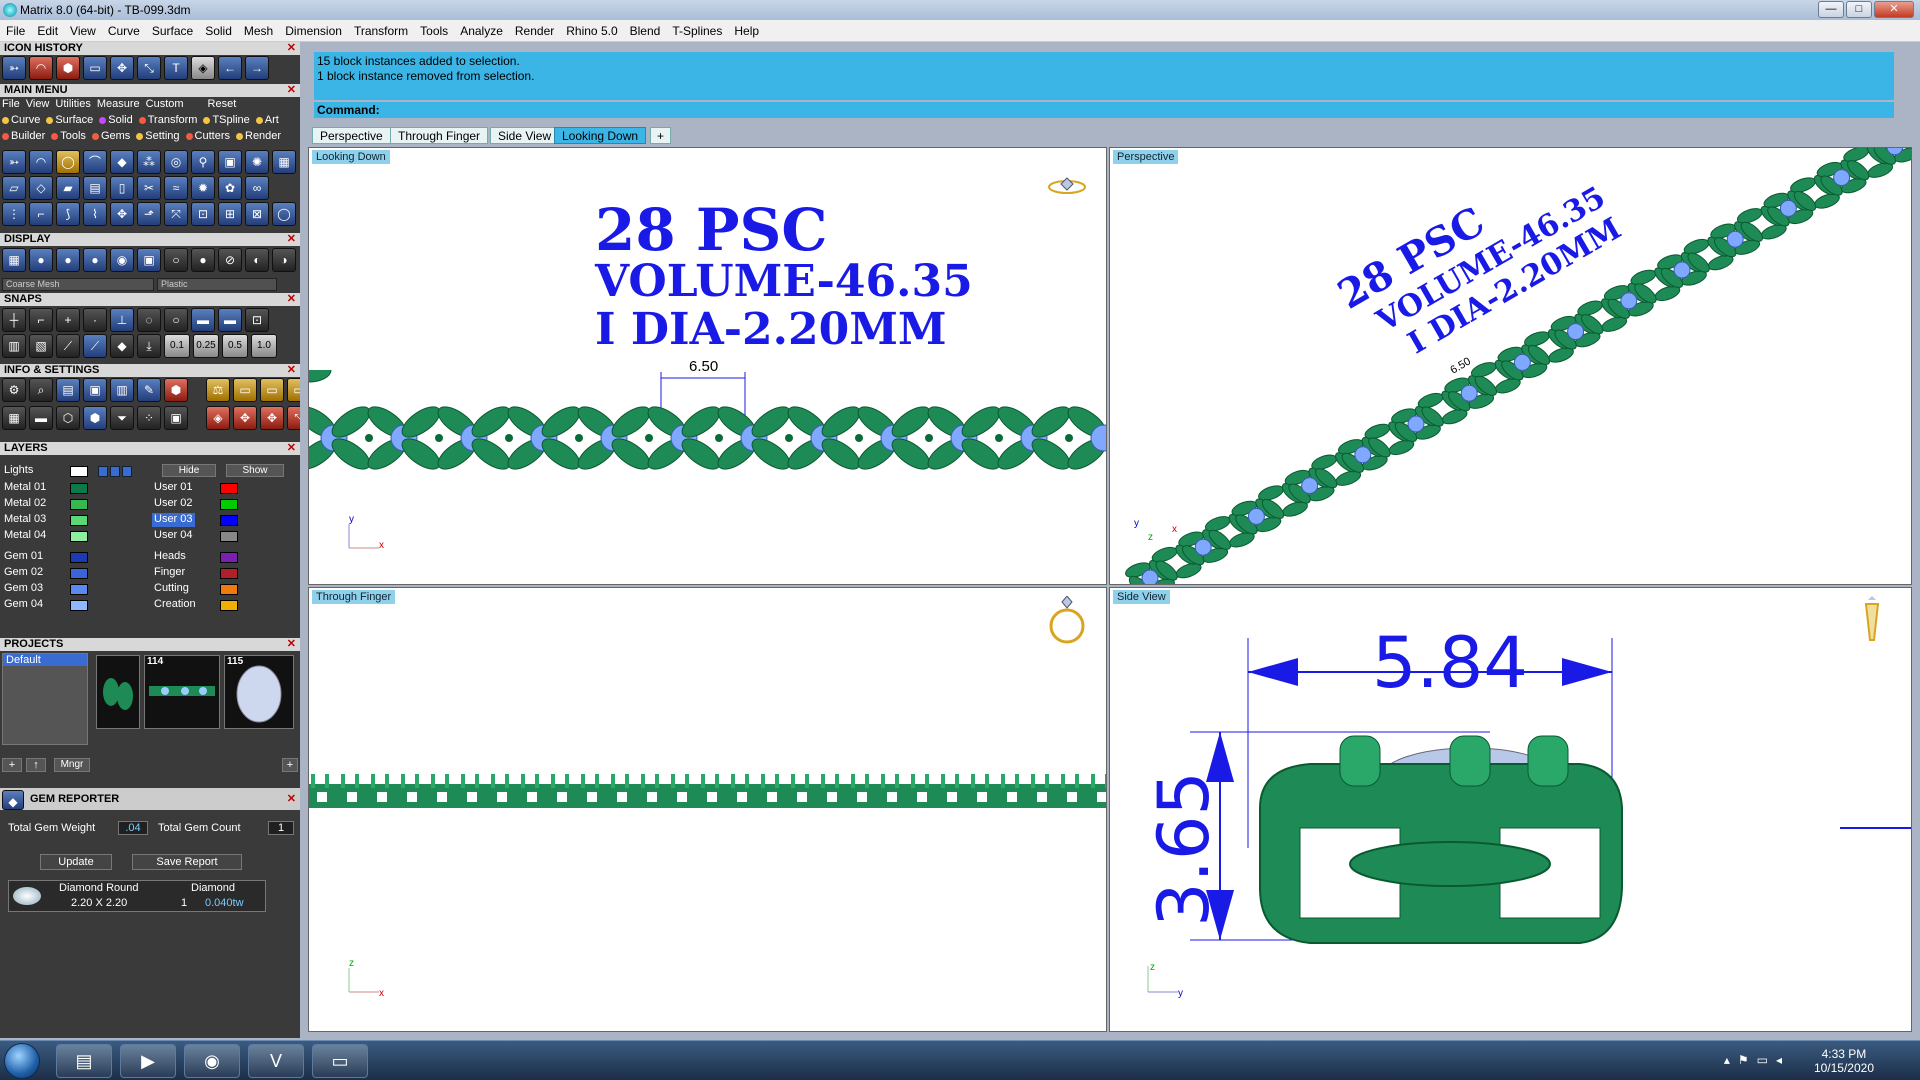  I want to click on snap-1-0: 1.0, so click(264, 346).